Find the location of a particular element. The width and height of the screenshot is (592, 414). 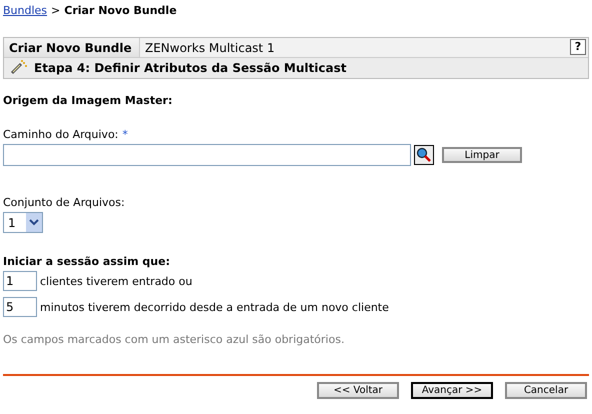

field-label: Conjunto de Arquivos: is located at coordinates (64, 202).